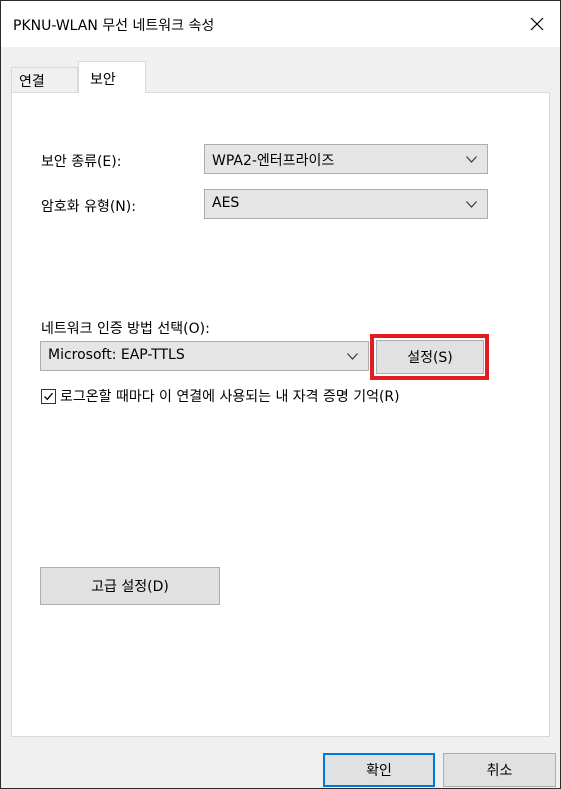  I want to click on tab-connection-label: 연결, so click(32, 82).